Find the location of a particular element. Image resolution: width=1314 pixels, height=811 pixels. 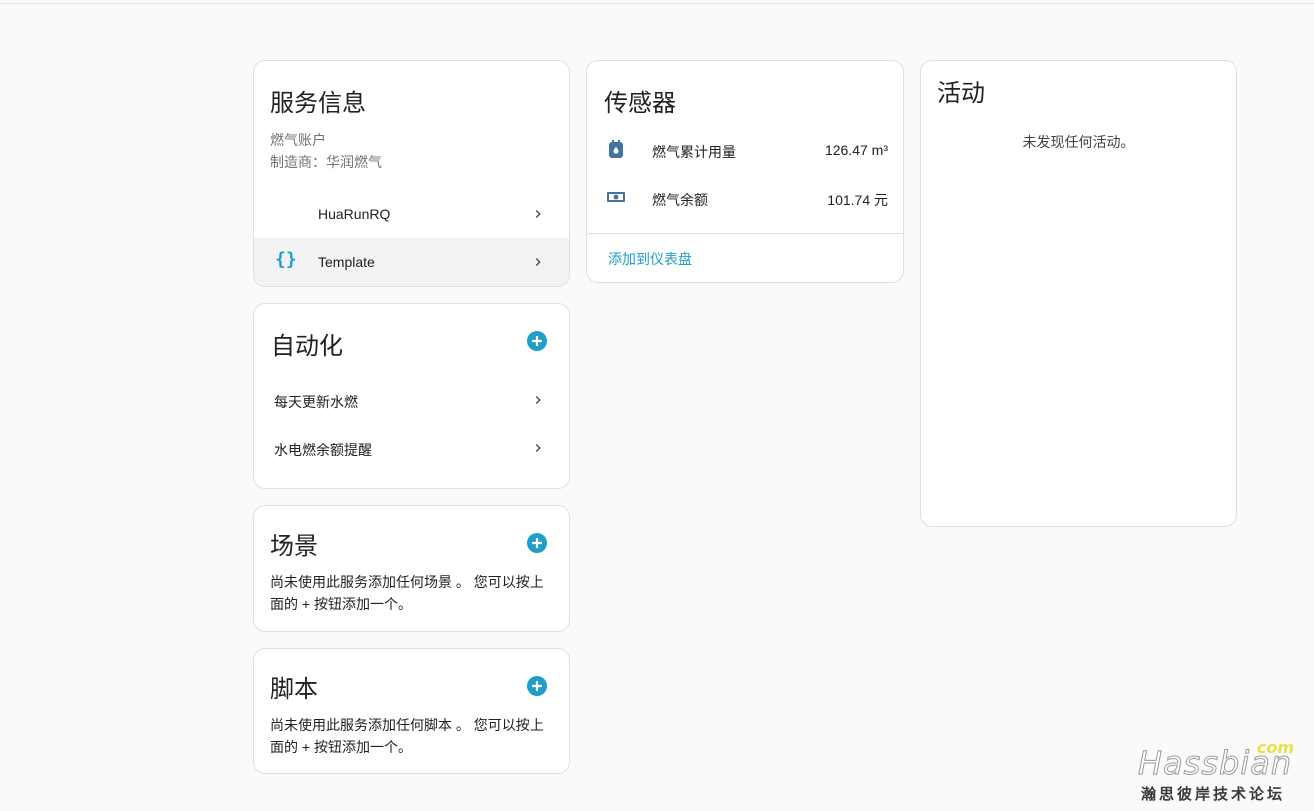

automation-row: 水电燃余额提醒 is located at coordinates (411, 448).